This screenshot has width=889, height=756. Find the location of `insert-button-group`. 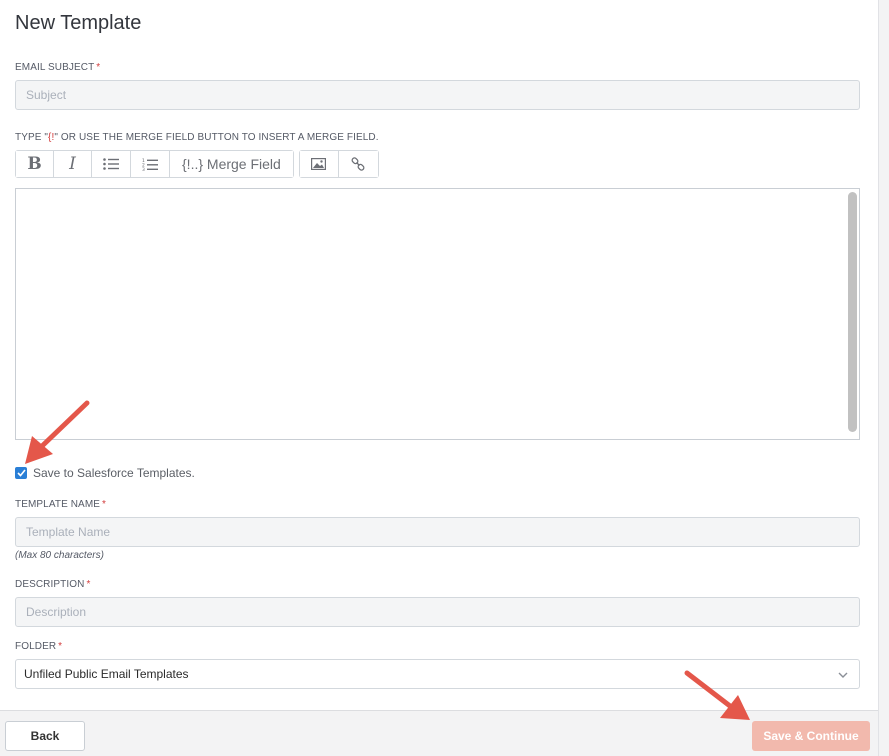

insert-button-group is located at coordinates (338, 164).